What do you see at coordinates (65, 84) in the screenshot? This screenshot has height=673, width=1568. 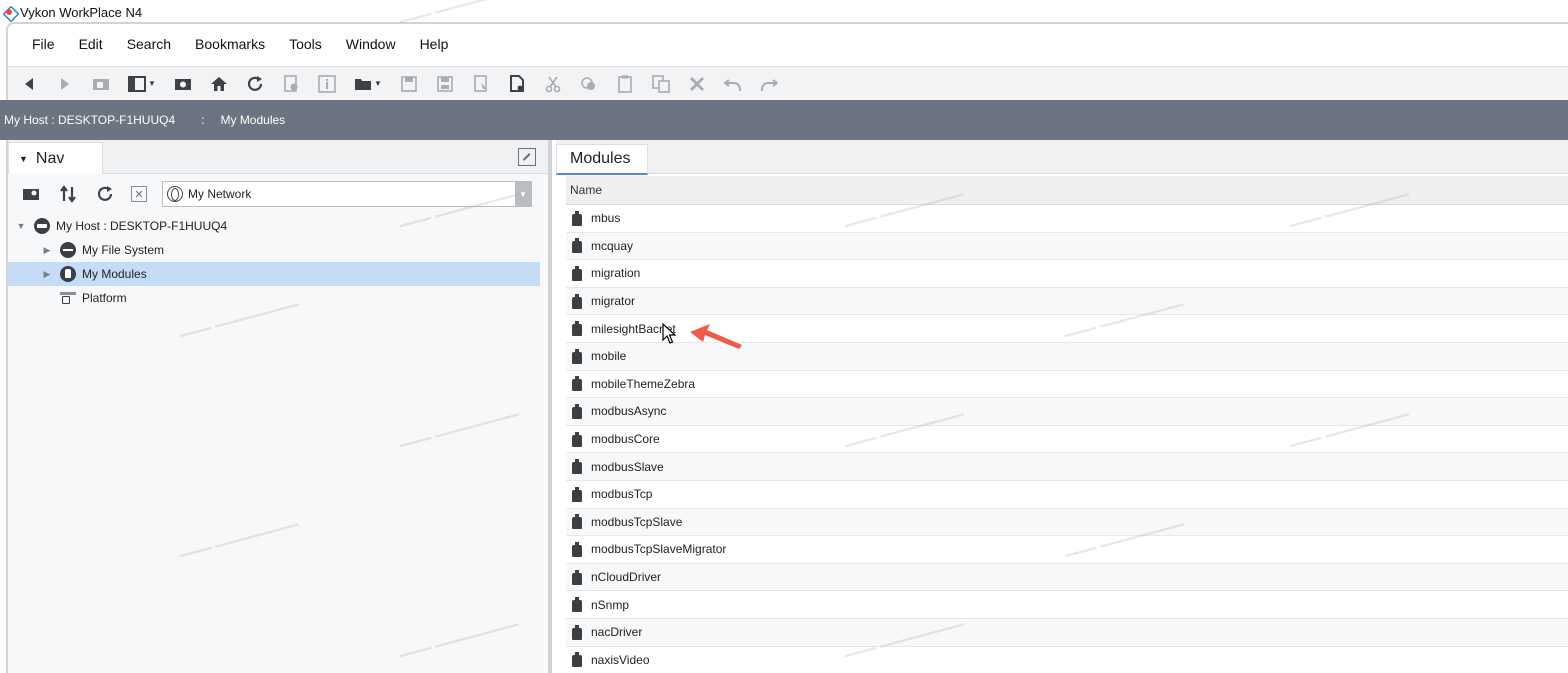 I see `forward-icon` at bounding box center [65, 84].